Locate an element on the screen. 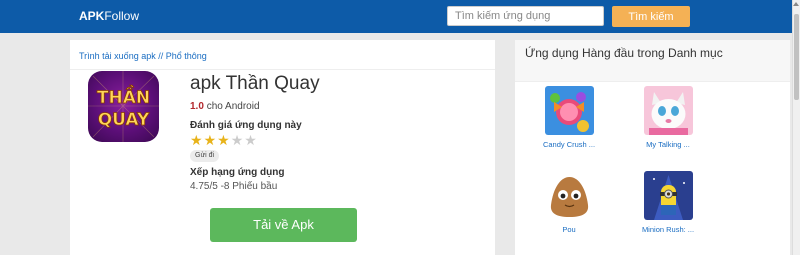  sidebar-title: Ứng dụng Hàng đầu trong Danh mục is located at coordinates (624, 53).